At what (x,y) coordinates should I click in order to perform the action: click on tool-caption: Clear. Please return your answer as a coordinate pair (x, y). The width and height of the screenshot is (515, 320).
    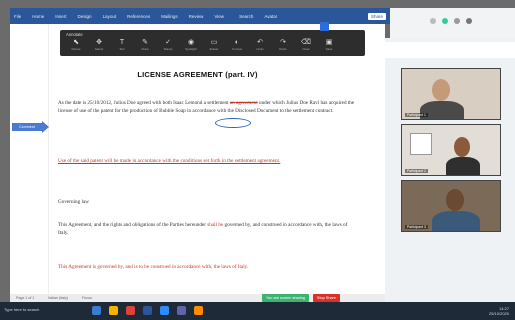
    Looking at the image, I should click on (306, 49).